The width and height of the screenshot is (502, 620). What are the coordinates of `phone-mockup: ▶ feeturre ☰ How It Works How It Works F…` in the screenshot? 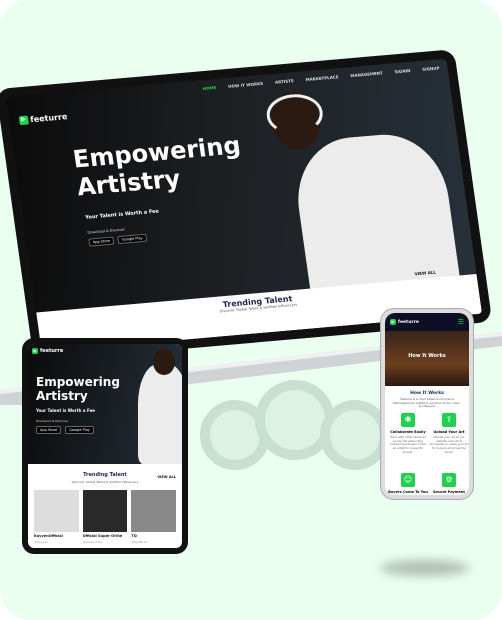 It's located at (427, 404).